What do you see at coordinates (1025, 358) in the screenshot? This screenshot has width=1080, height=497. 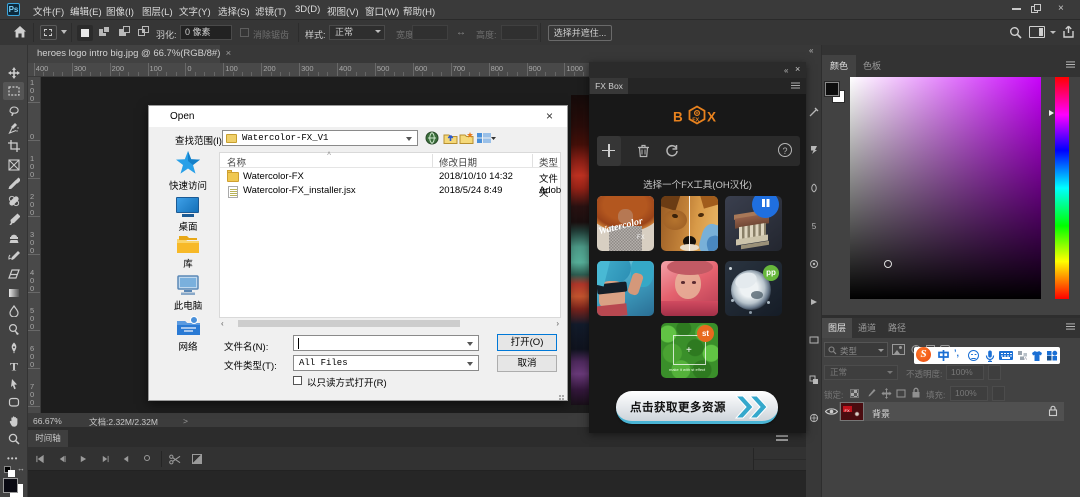 I see `svg-text: A` at bounding box center [1025, 358].